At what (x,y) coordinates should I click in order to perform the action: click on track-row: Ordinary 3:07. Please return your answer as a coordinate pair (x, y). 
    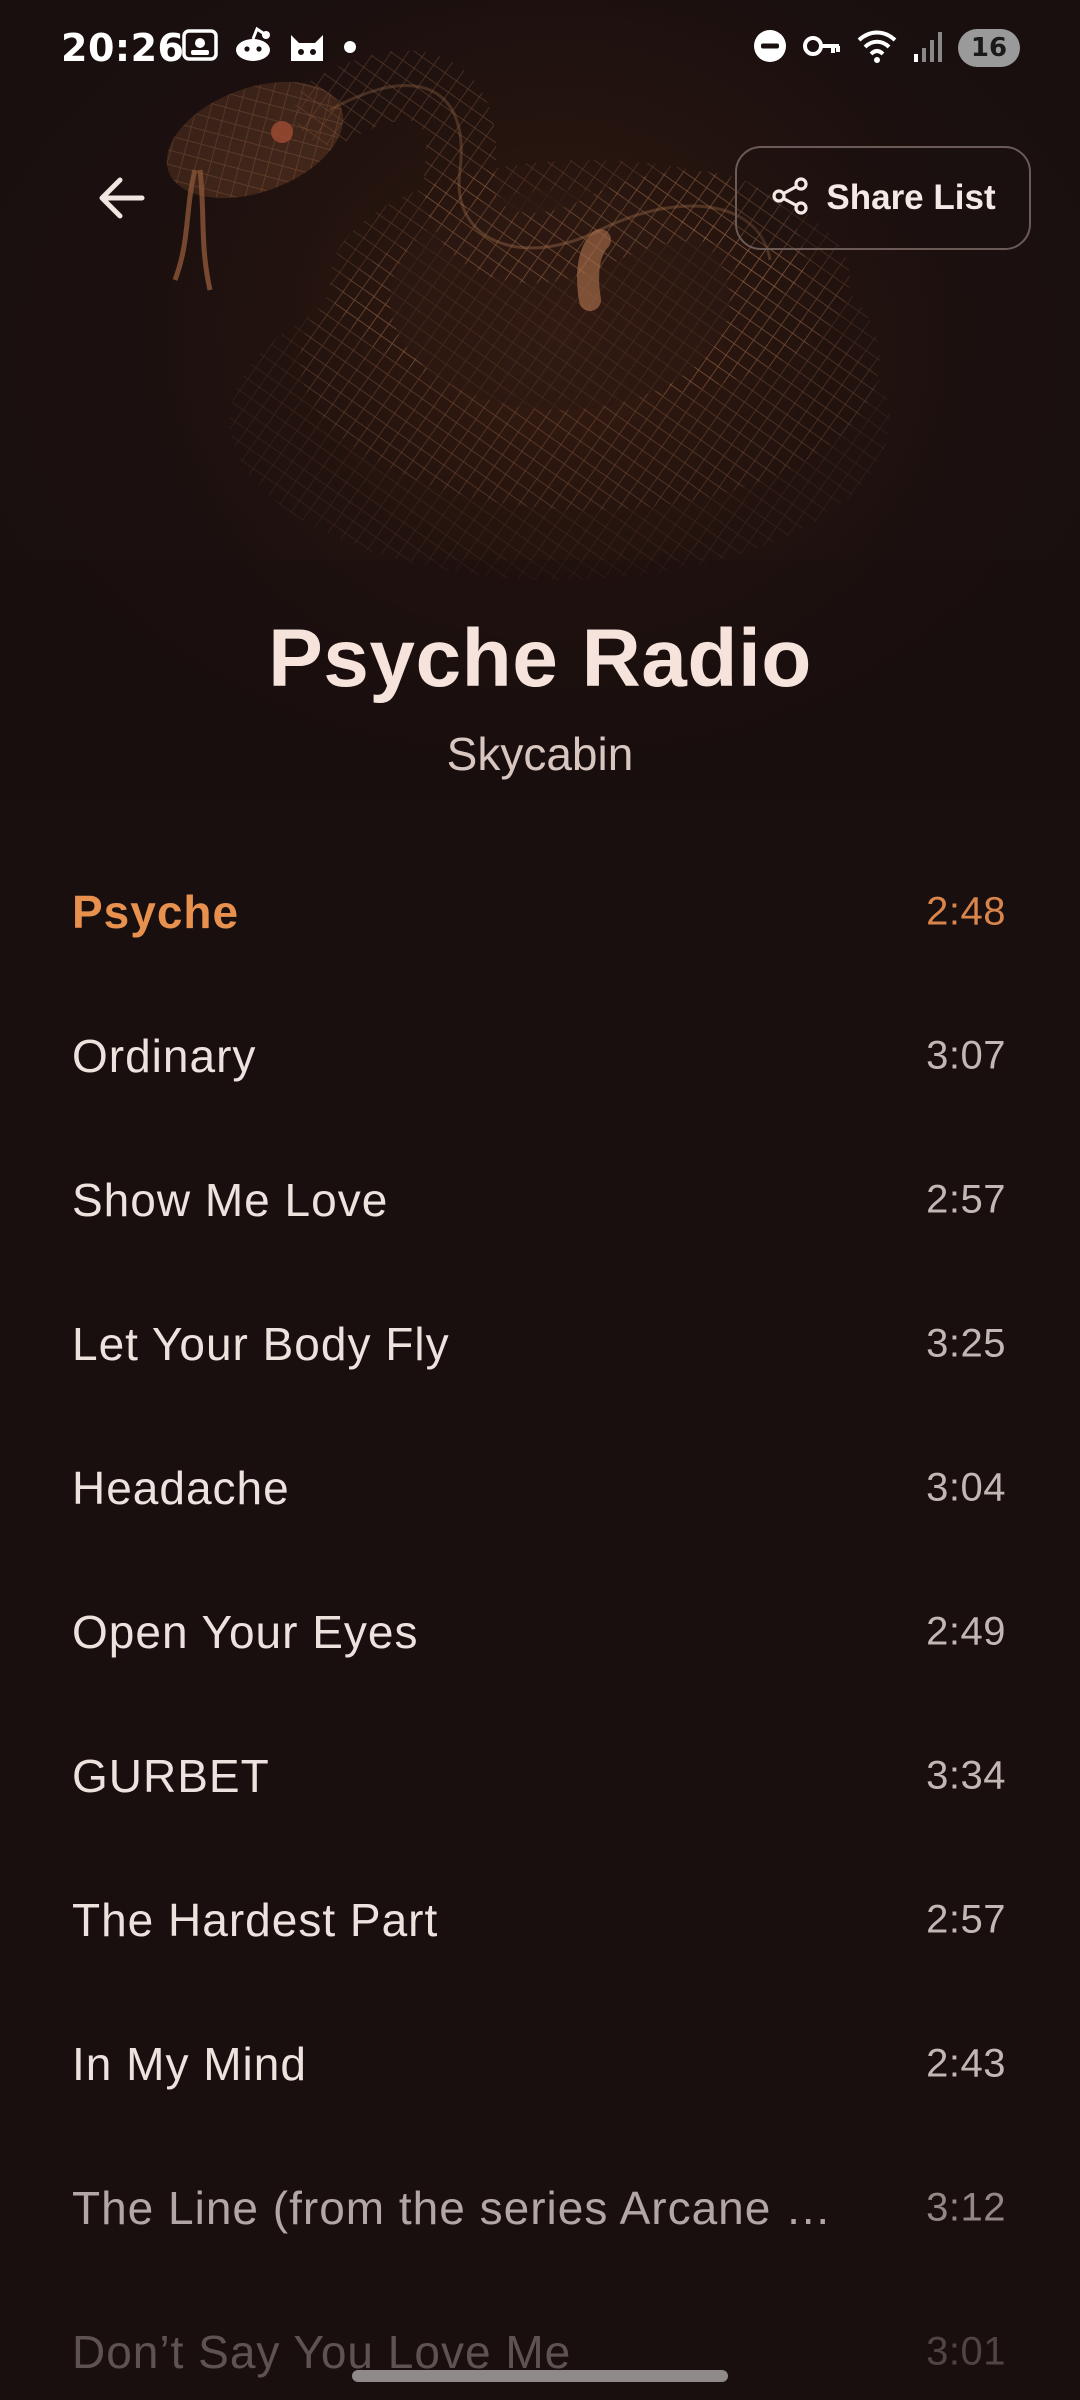
    Looking at the image, I should click on (540, 1056).